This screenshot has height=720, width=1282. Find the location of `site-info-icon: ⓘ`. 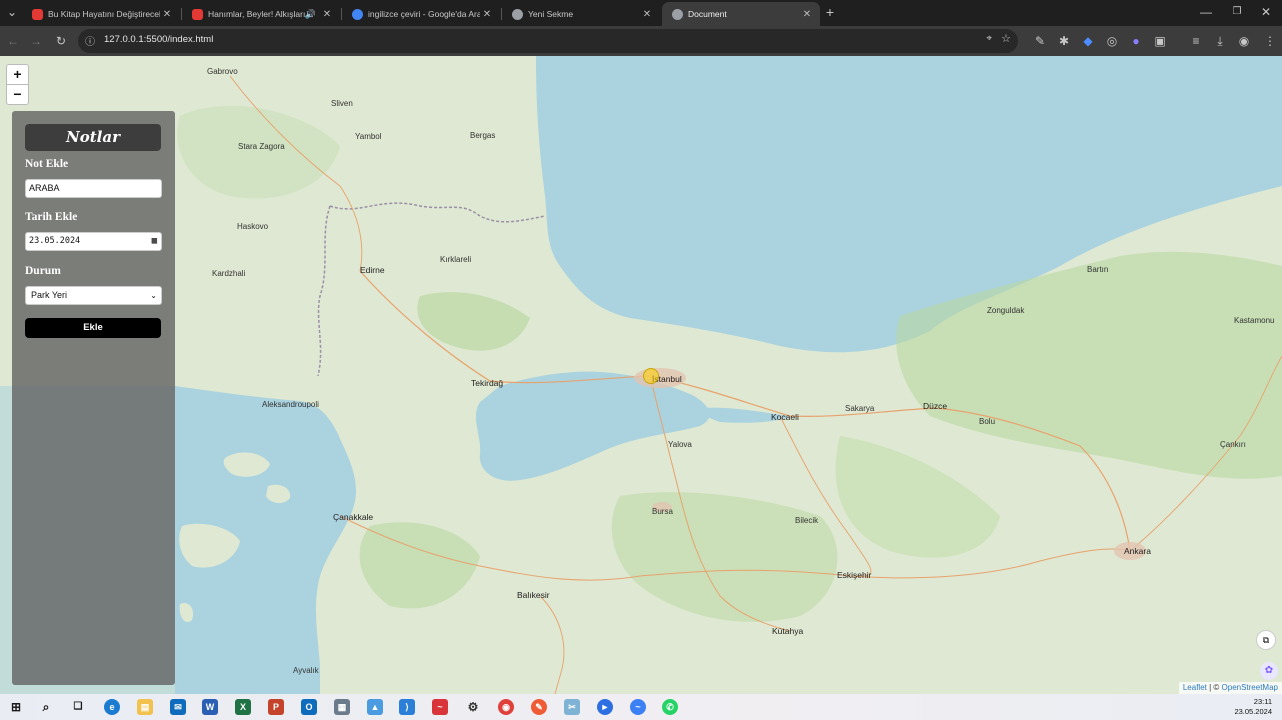

site-info-icon: ⓘ is located at coordinates (90, 40).